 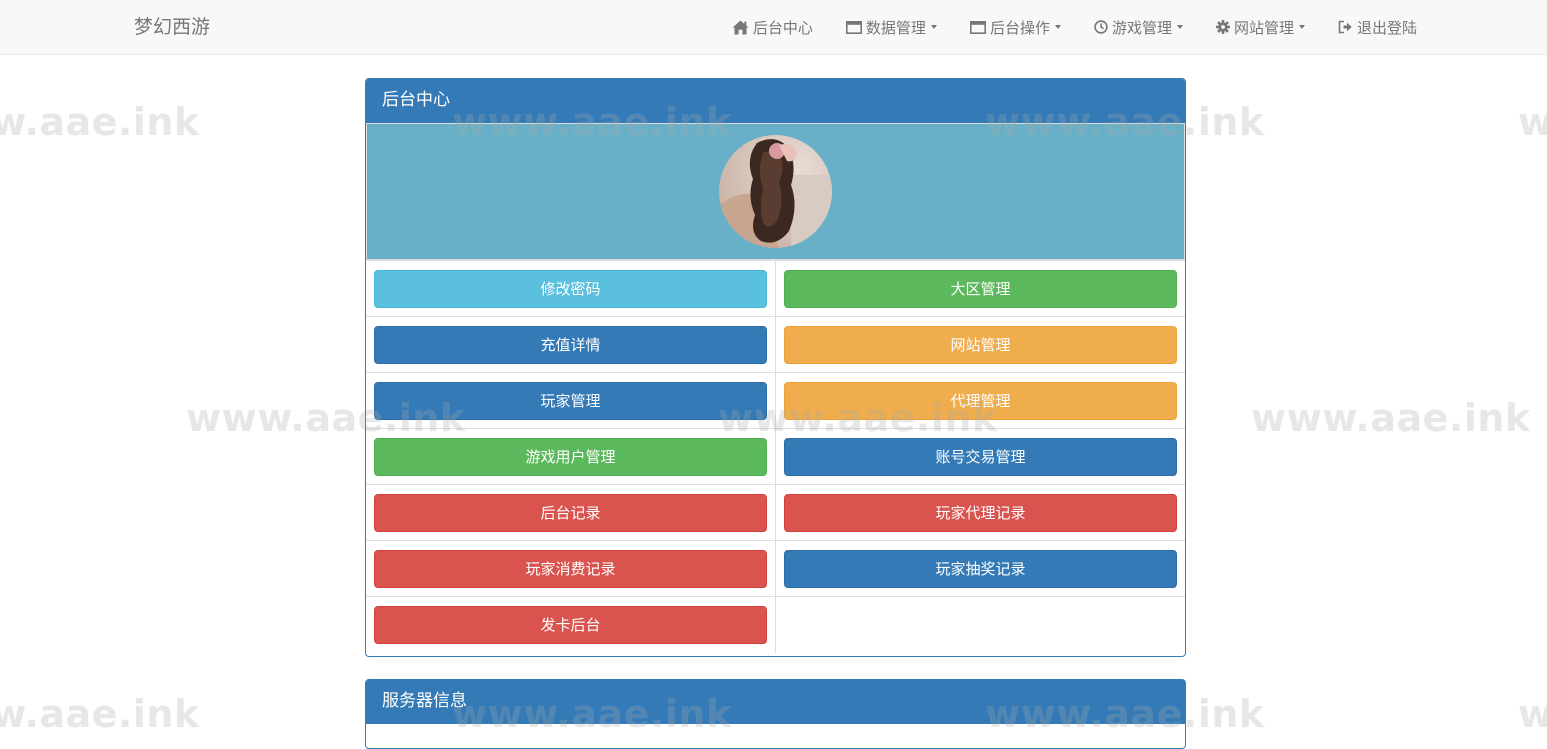 I want to click on nav-item-dashboard: 后台中心, so click(x=772, y=27).